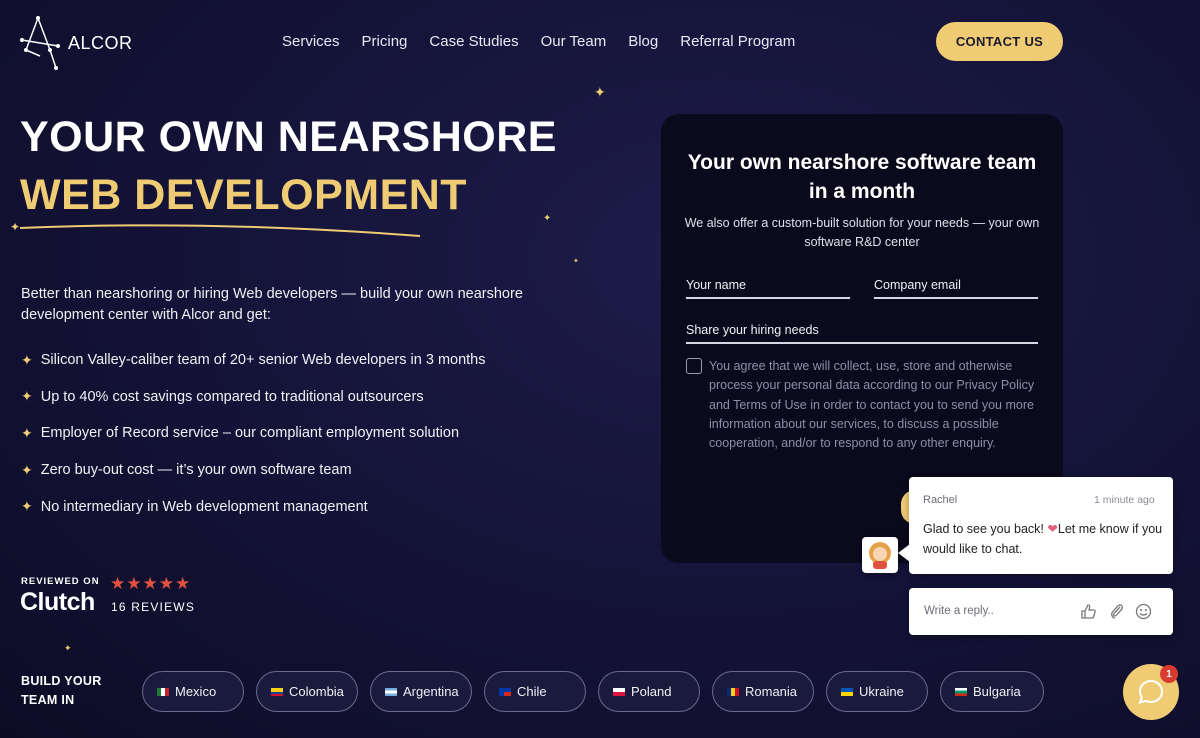 The image size is (1200, 738). What do you see at coordinates (220, 230) in the screenshot?
I see `hero-underline-swoosh` at bounding box center [220, 230].